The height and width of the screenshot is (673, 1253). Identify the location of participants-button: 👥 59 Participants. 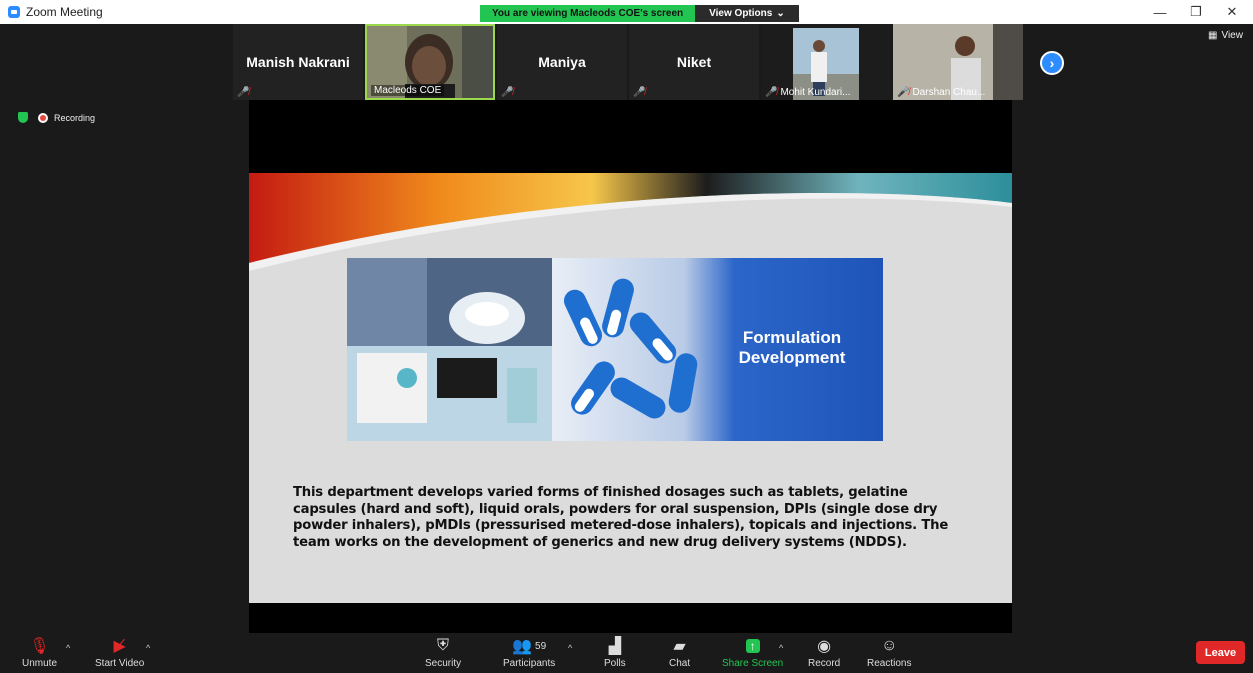
(529, 653).